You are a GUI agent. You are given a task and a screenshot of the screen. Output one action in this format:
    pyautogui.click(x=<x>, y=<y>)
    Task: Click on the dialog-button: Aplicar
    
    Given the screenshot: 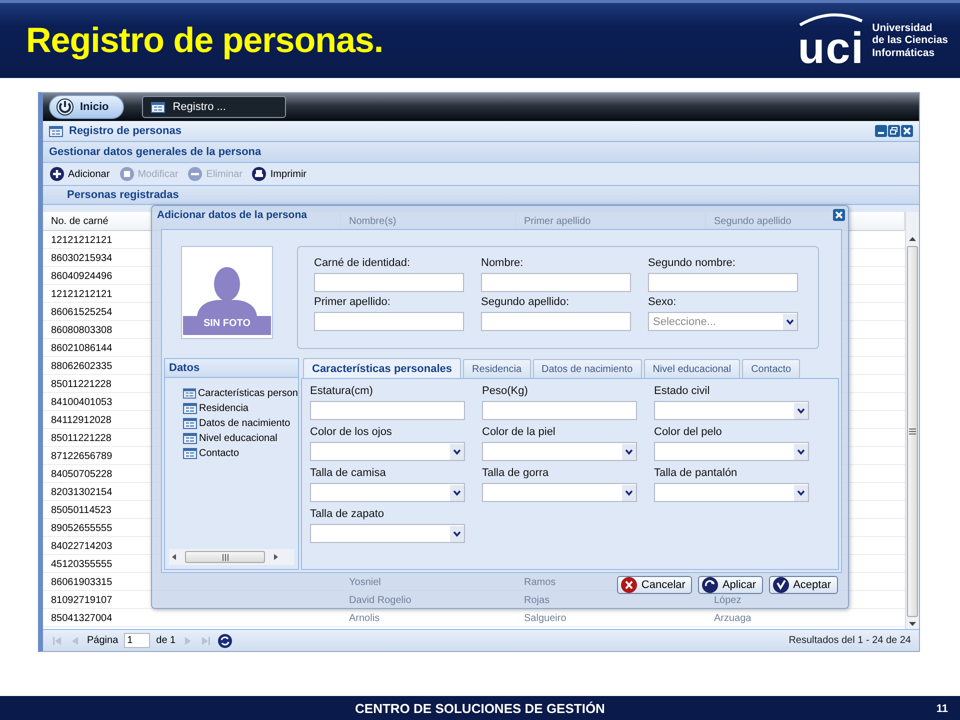 What is the action you would take?
    pyautogui.click(x=731, y=585)
    